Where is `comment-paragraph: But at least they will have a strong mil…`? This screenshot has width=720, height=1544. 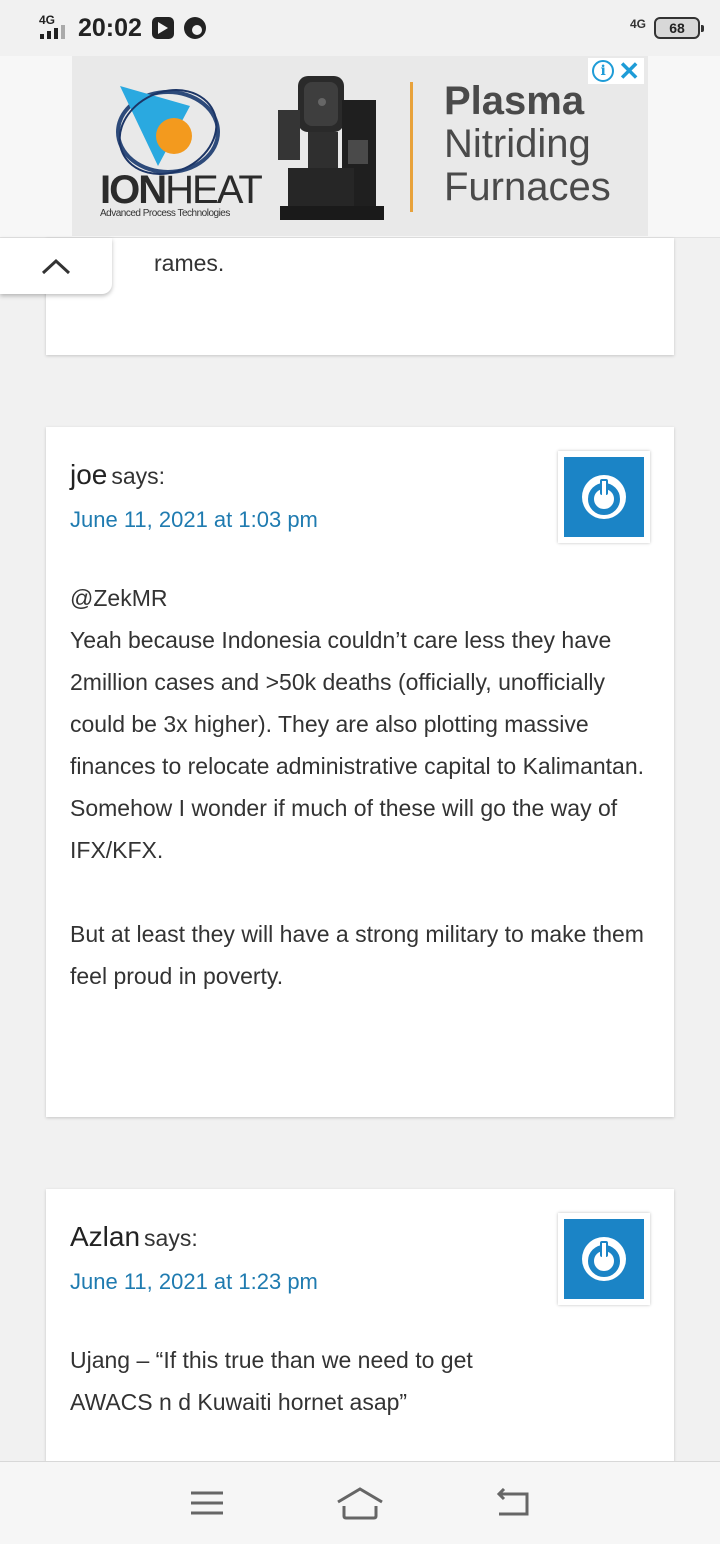 comment-paragraph: But at least they will have a strong mil… is located at coordinates (357, 955).